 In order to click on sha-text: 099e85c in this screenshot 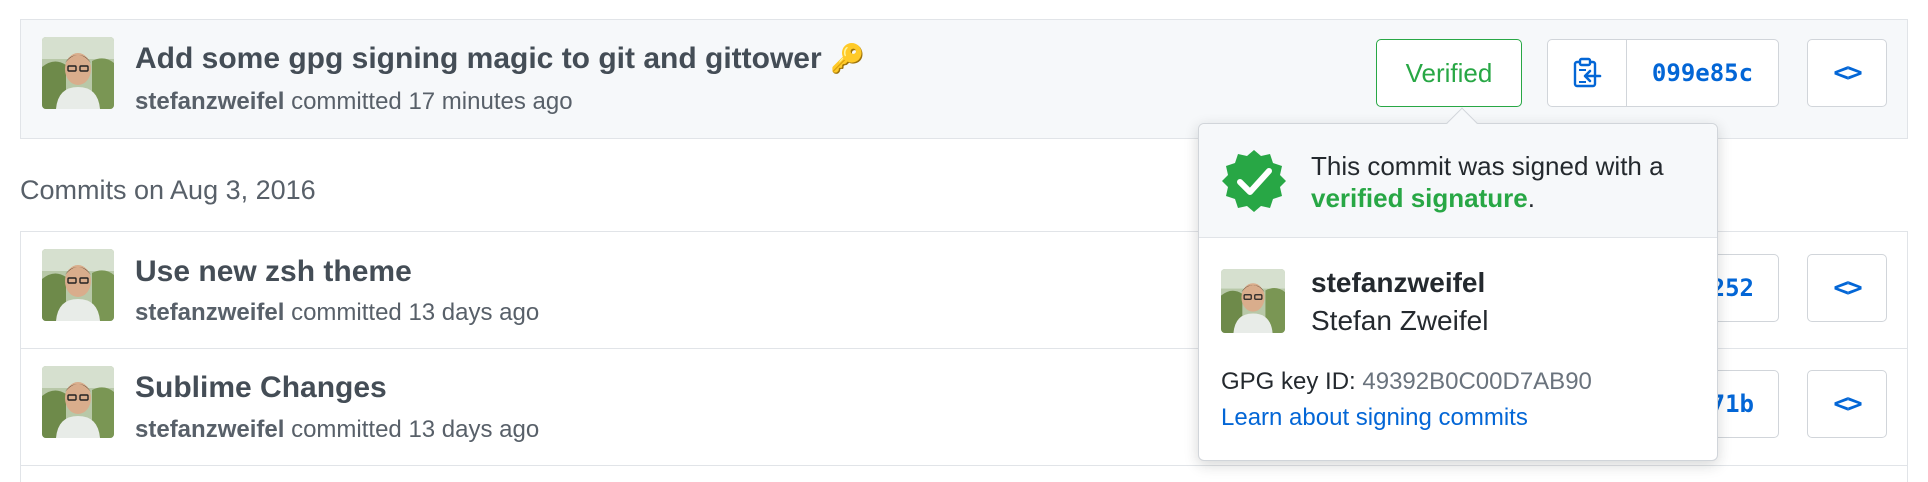, I will do `click(1702, 73)`.